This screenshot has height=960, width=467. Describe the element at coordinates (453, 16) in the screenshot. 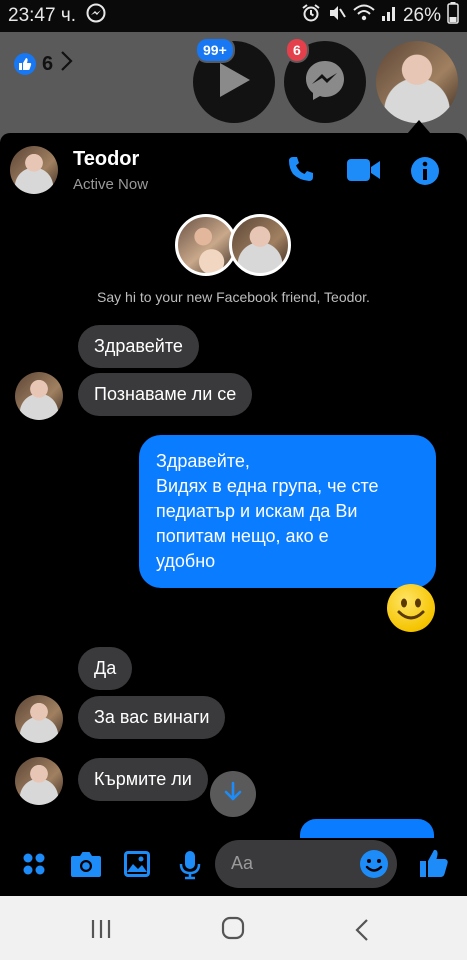

I see `battery-icon` at that location.